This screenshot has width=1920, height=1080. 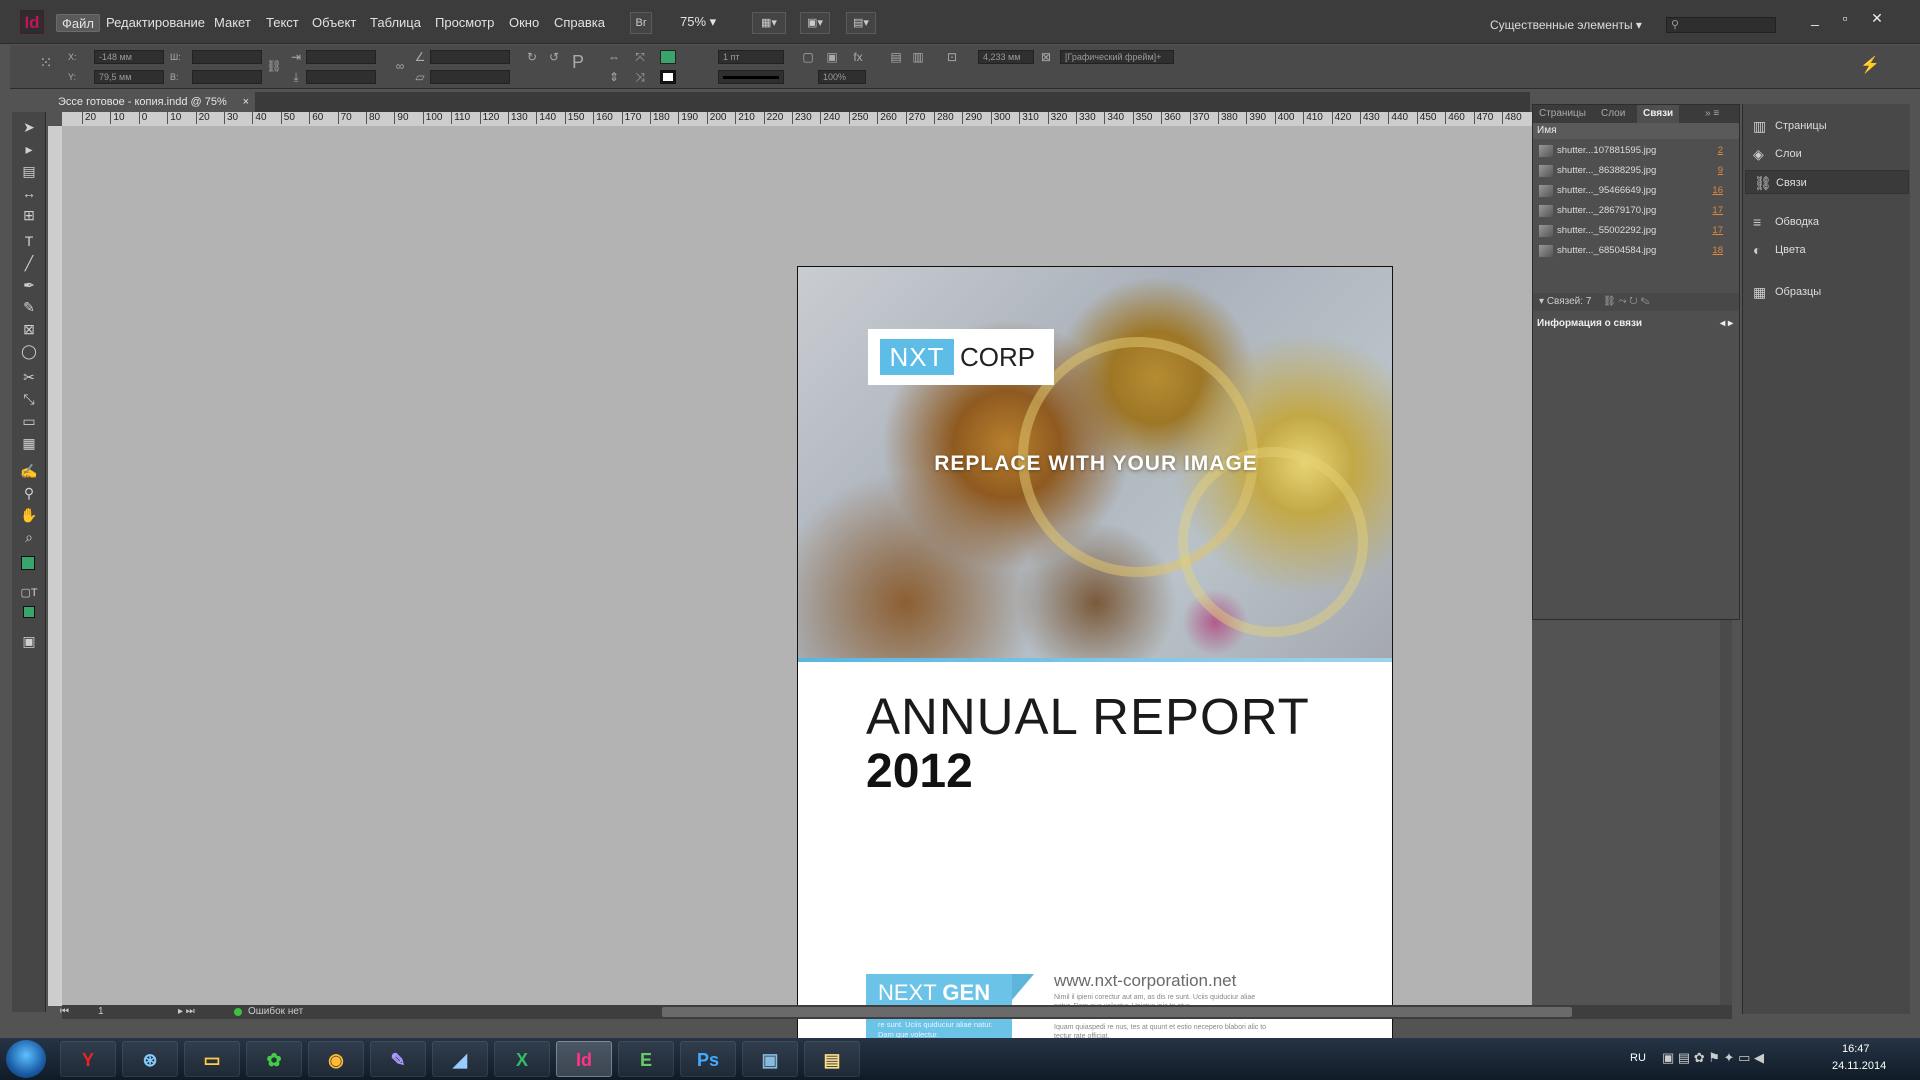 I want to click on dock-color: ◐ Цвета, so click(x=1827, y=250).